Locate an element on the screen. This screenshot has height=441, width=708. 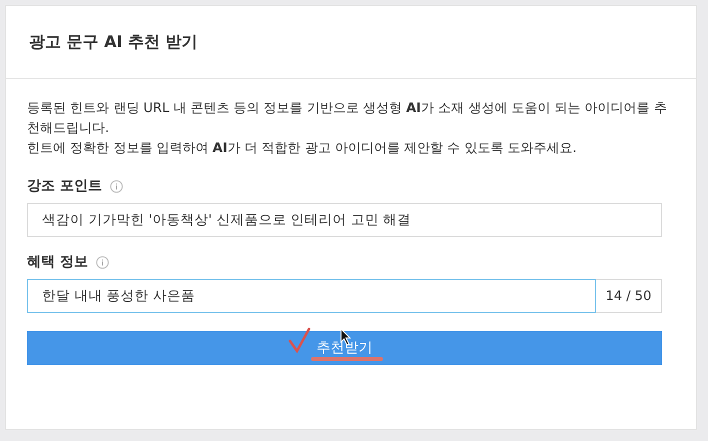
description-text: 등록된 힌트와 랜딩 URL 내 콘텐츠 등의 정보를 기반으로 생성형 AI가 소재 생성에 도움이 되는 아이디어를 추천해드립니다. is located at coordinates (347, 119).